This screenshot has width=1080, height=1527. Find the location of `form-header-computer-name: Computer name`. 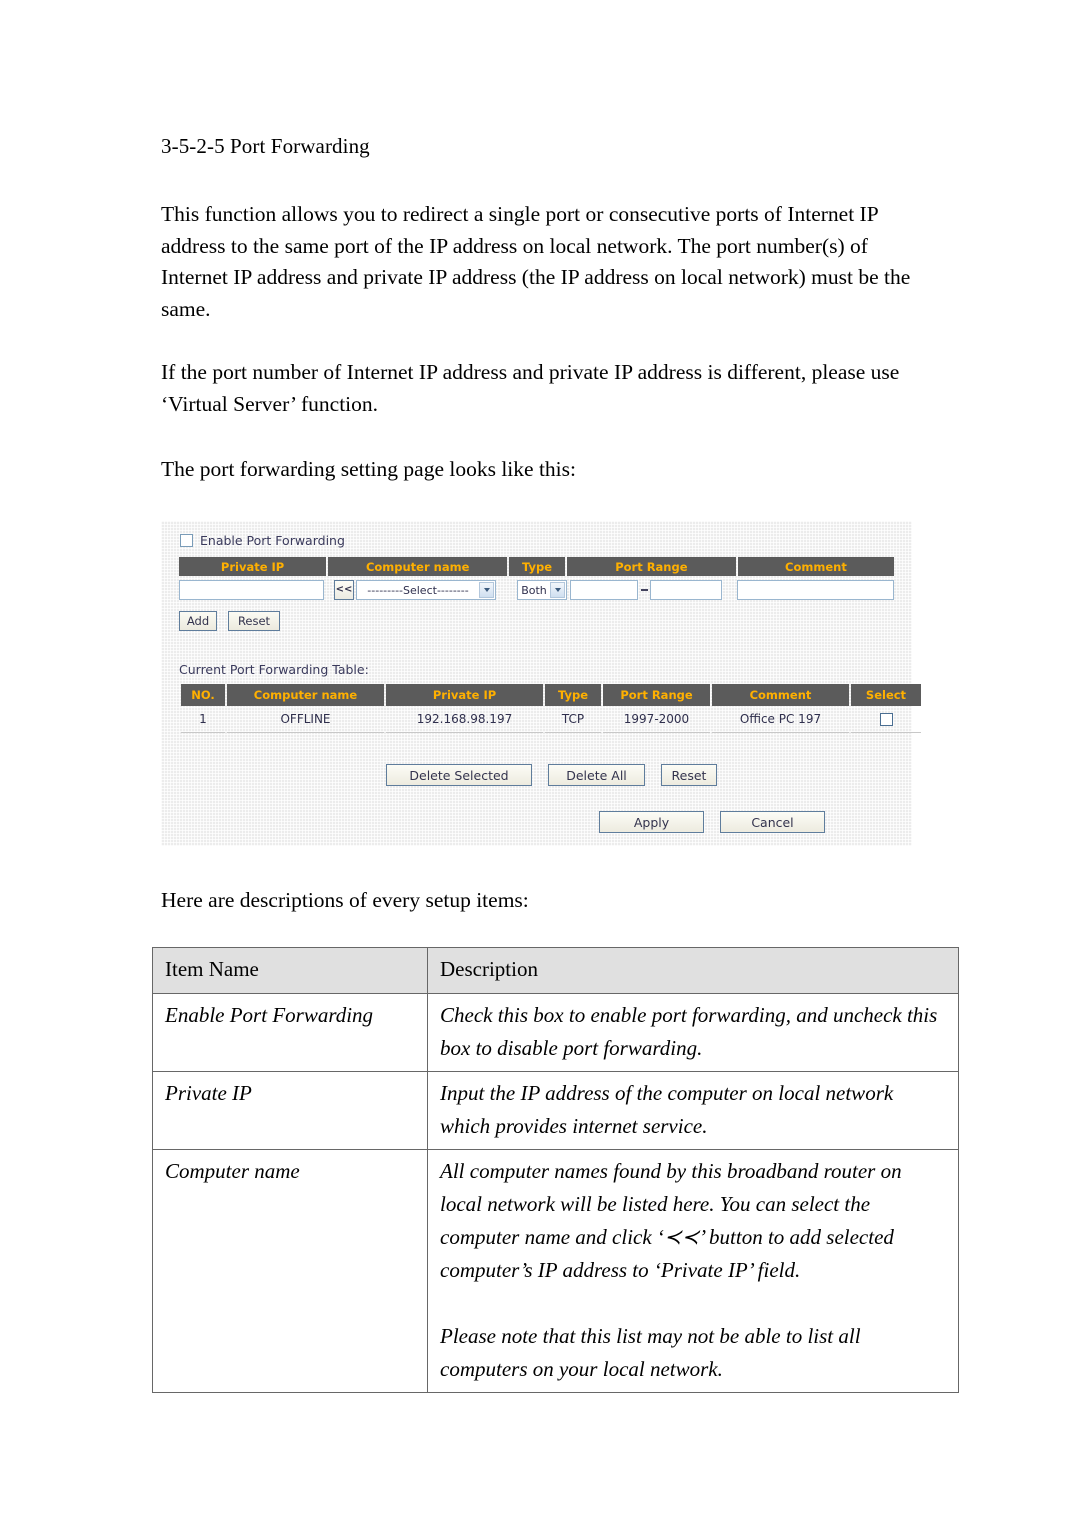

form-header-computer-name: Computer name is located at coordinates (418, 566).